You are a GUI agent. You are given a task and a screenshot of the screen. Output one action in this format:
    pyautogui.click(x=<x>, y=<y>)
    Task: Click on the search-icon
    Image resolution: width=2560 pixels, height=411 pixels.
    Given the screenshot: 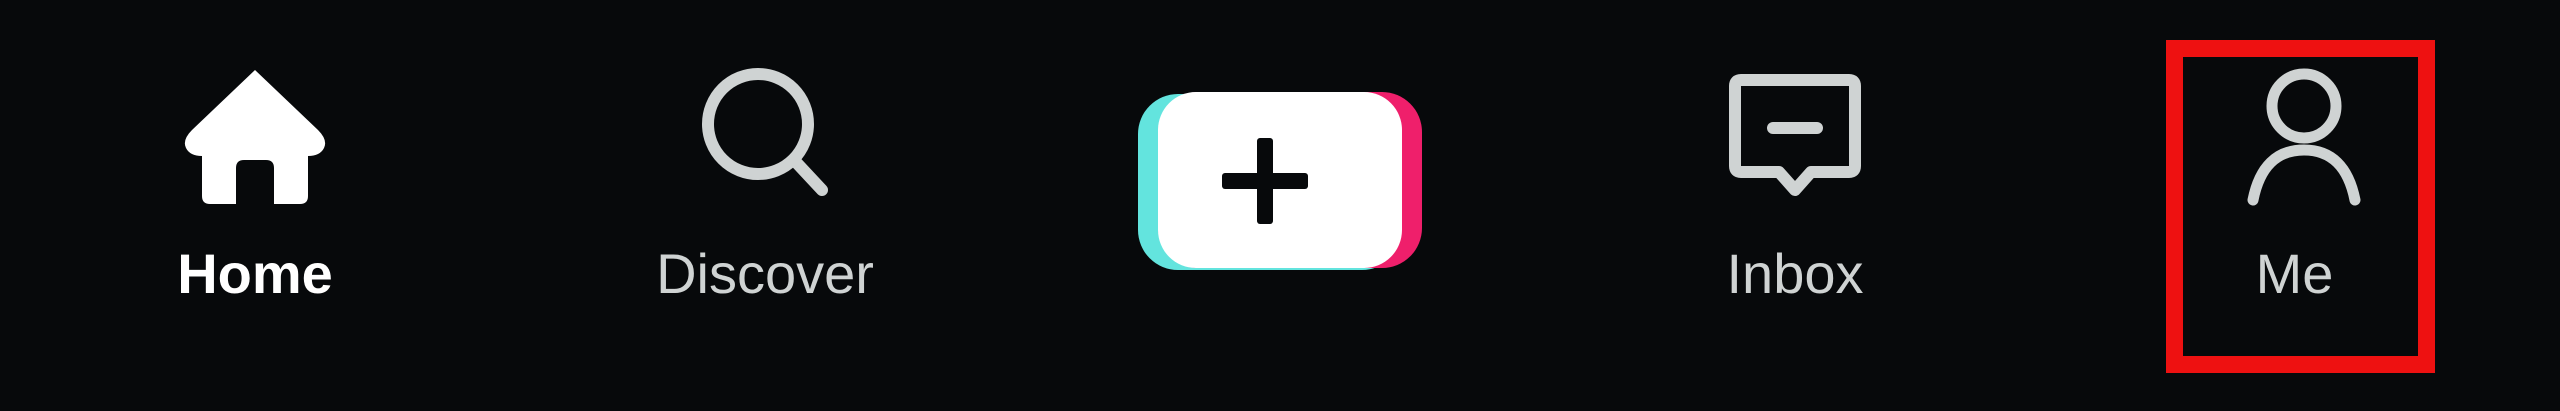 What is the action you would take?
    pyautogui.click(x=765, y=132)
    